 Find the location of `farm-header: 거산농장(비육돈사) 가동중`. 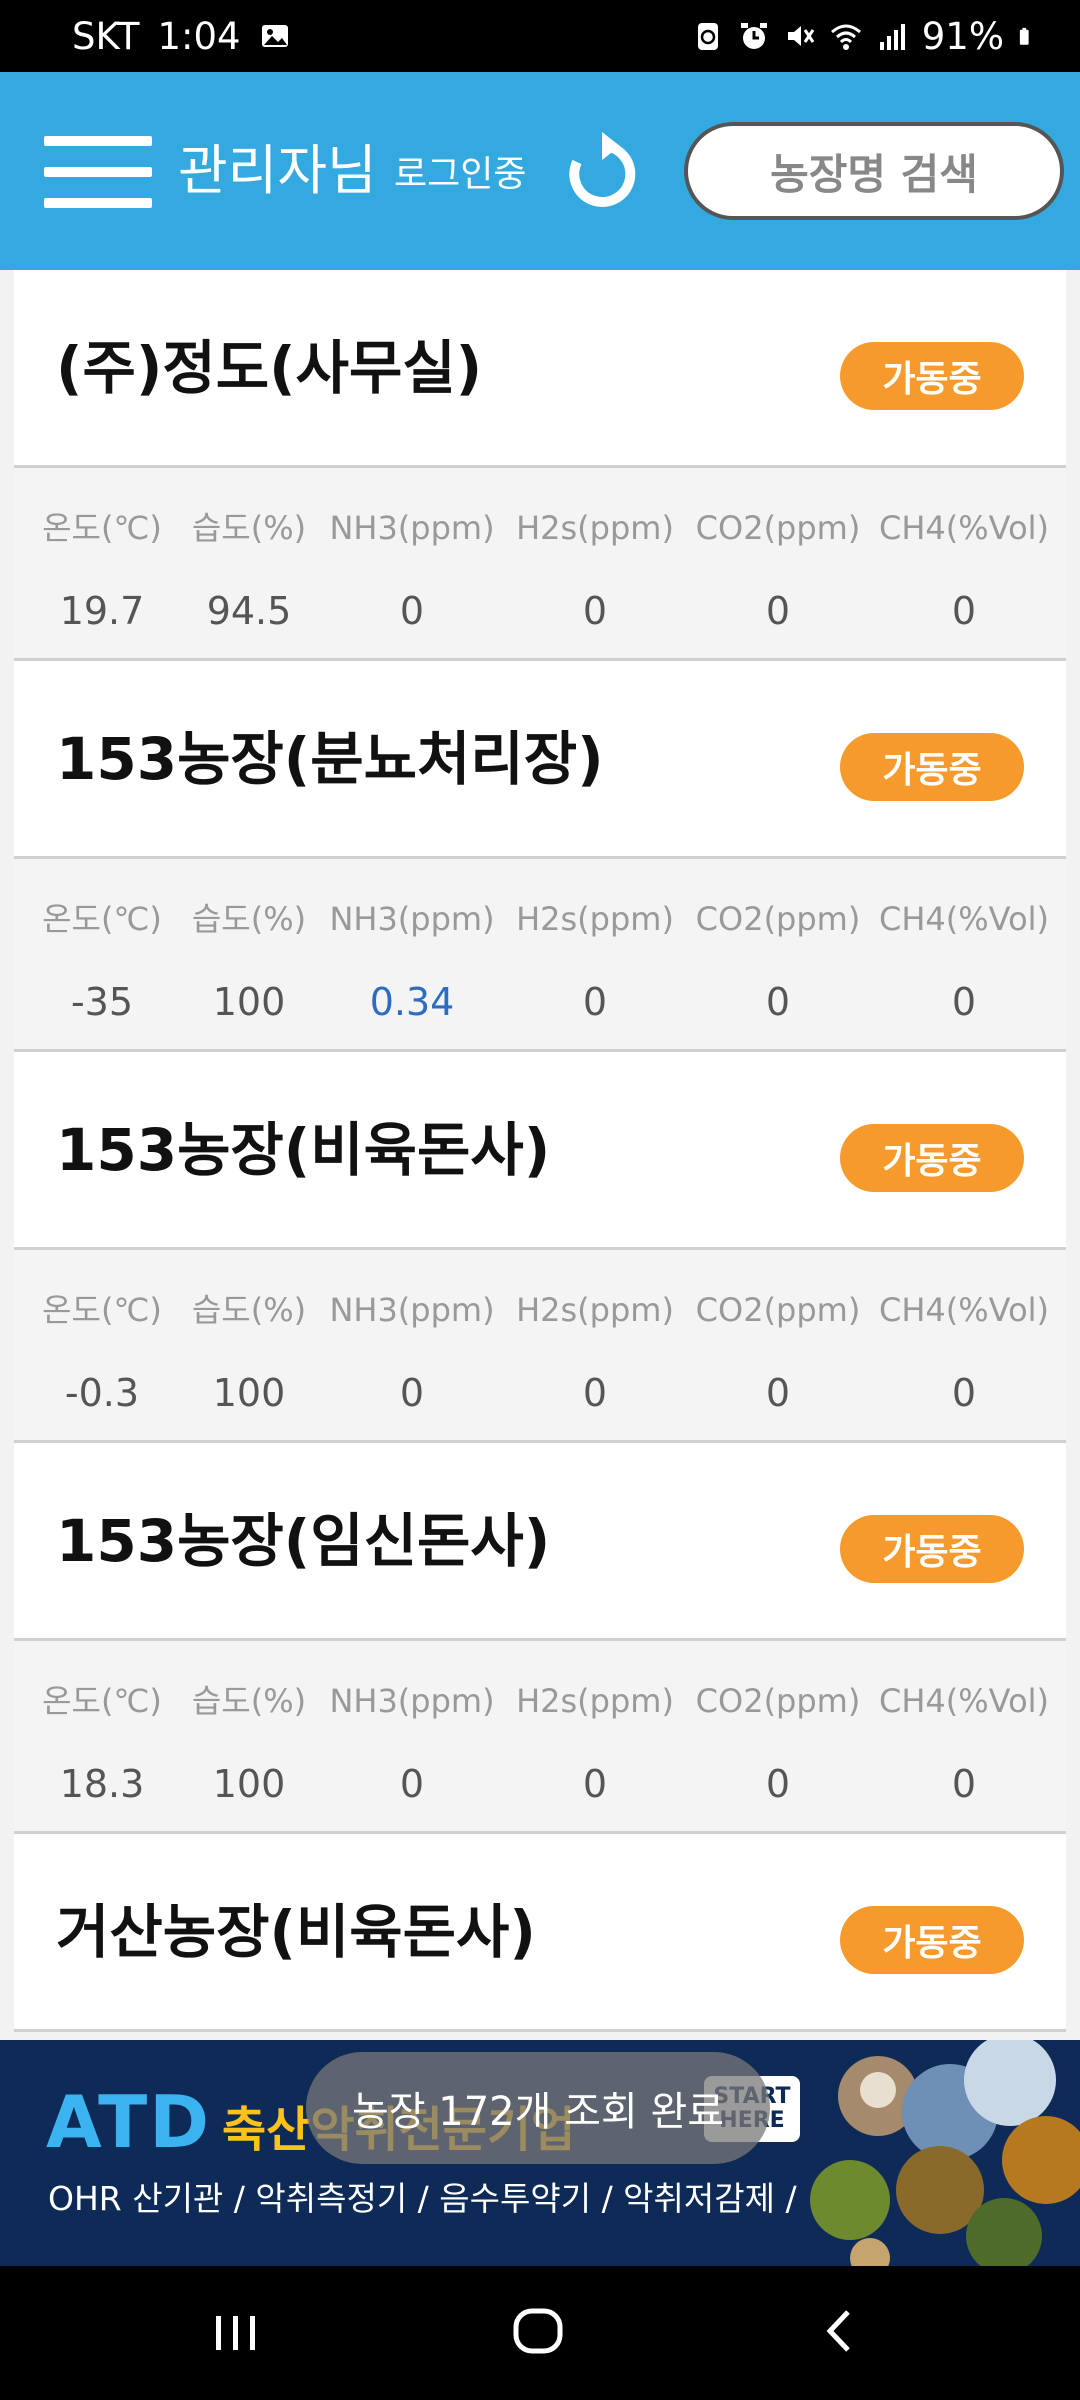

farm-header: 거산농장(비육돈사) 가동중 is located at coordinates (540, 1933).